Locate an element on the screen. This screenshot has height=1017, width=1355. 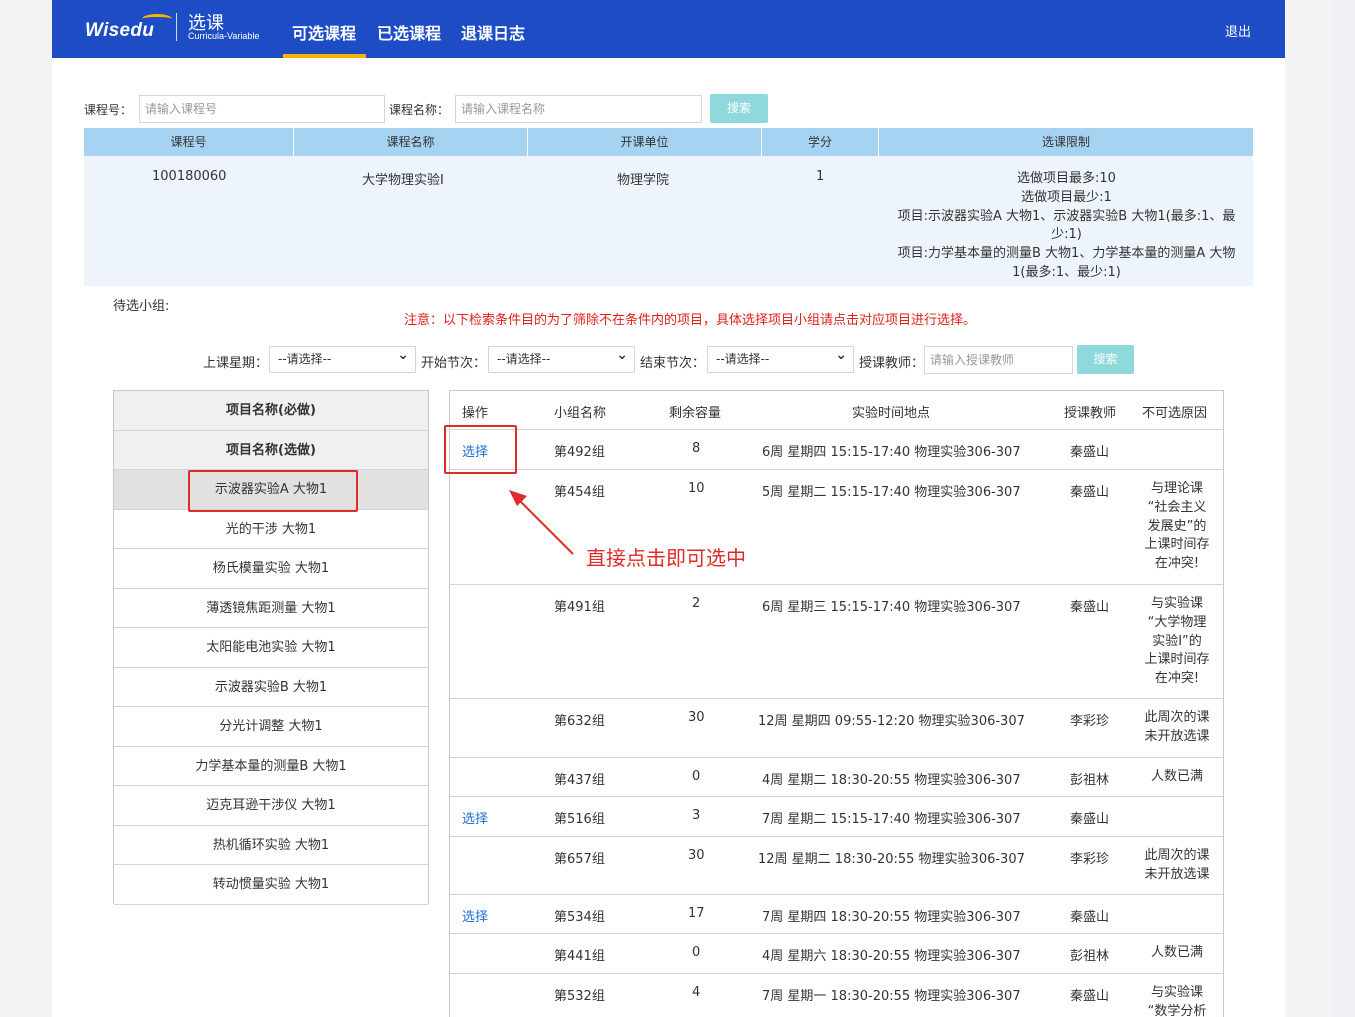
time-place: 6周 星期三 15:15-17:40 物理实验306-307 is located at coordinates (891, 607).